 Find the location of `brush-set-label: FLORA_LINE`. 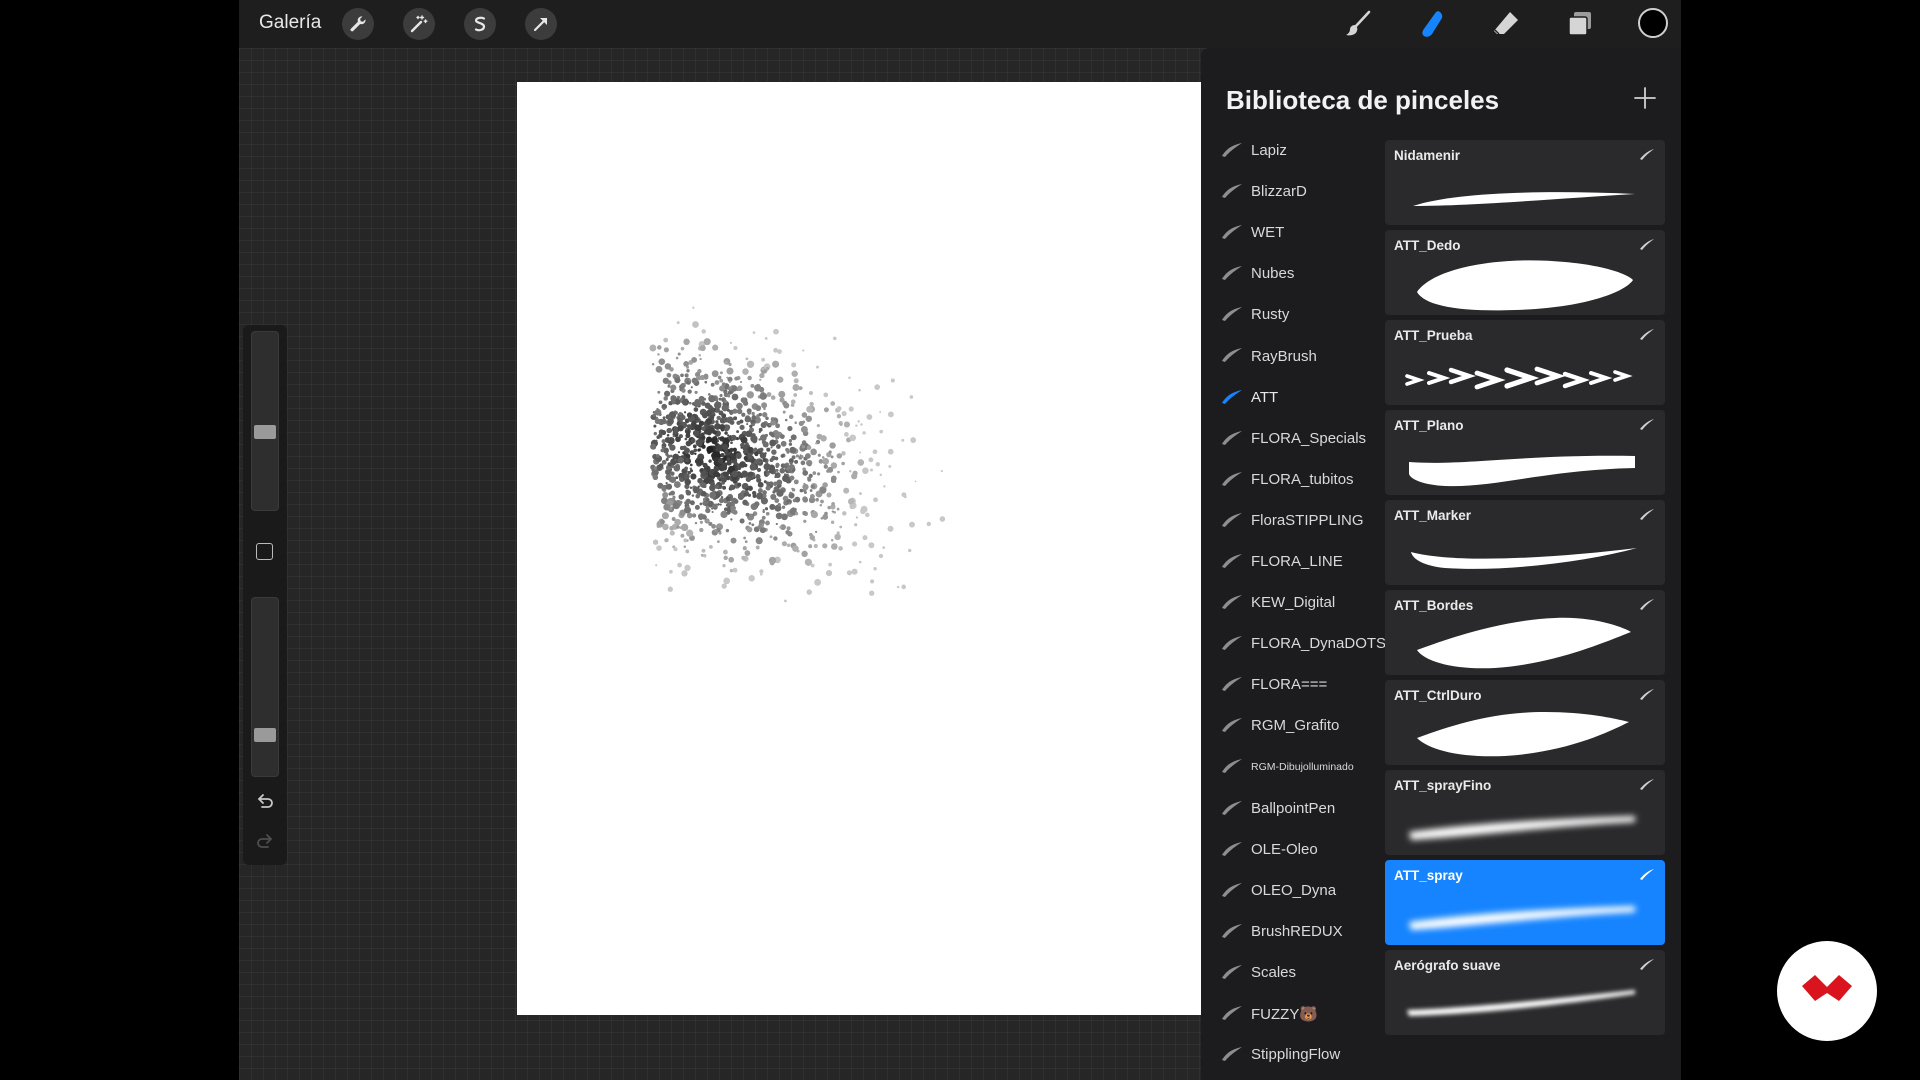

brush-set-label: FLORA_LINE is located at coordinates (1297, 561).